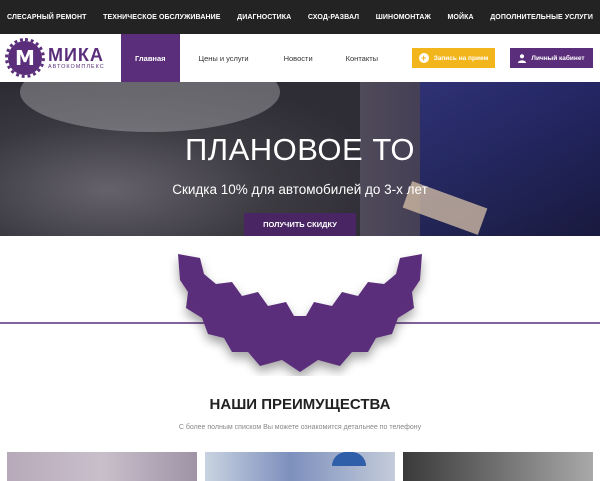  I want to click on personal-cabinet-button: Личный кабинет, so click(551, 58).